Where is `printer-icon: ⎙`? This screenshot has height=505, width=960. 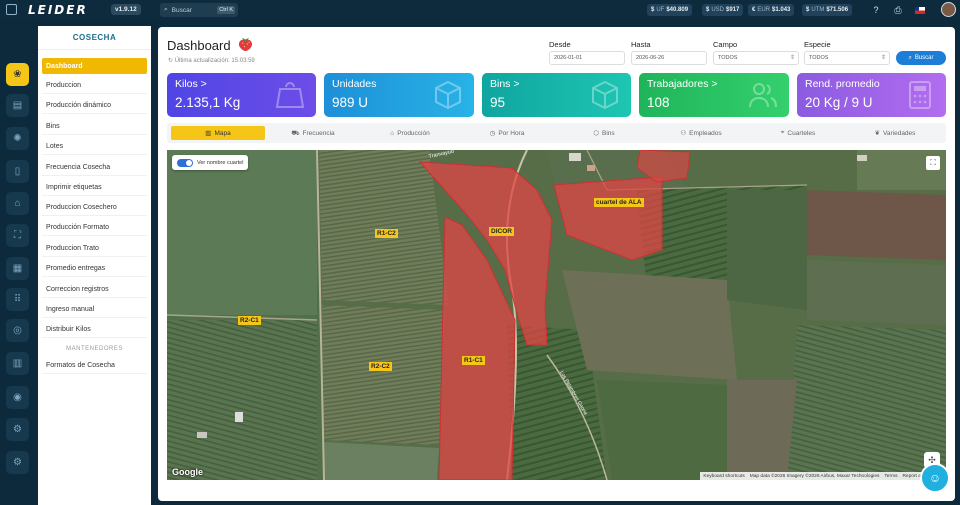
printer-icon: ⎙ is located at coordinates (898, 10).